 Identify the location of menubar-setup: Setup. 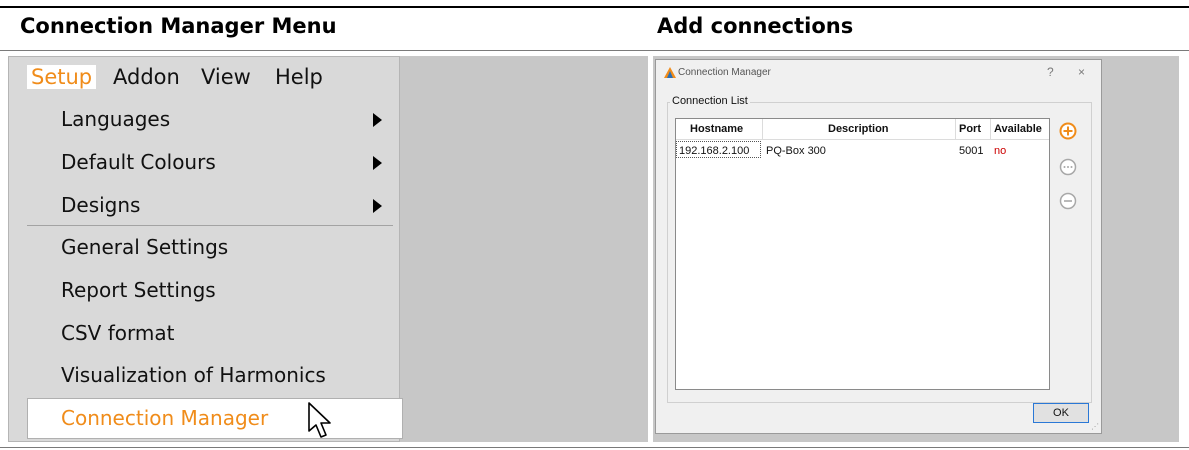
(62, 77).